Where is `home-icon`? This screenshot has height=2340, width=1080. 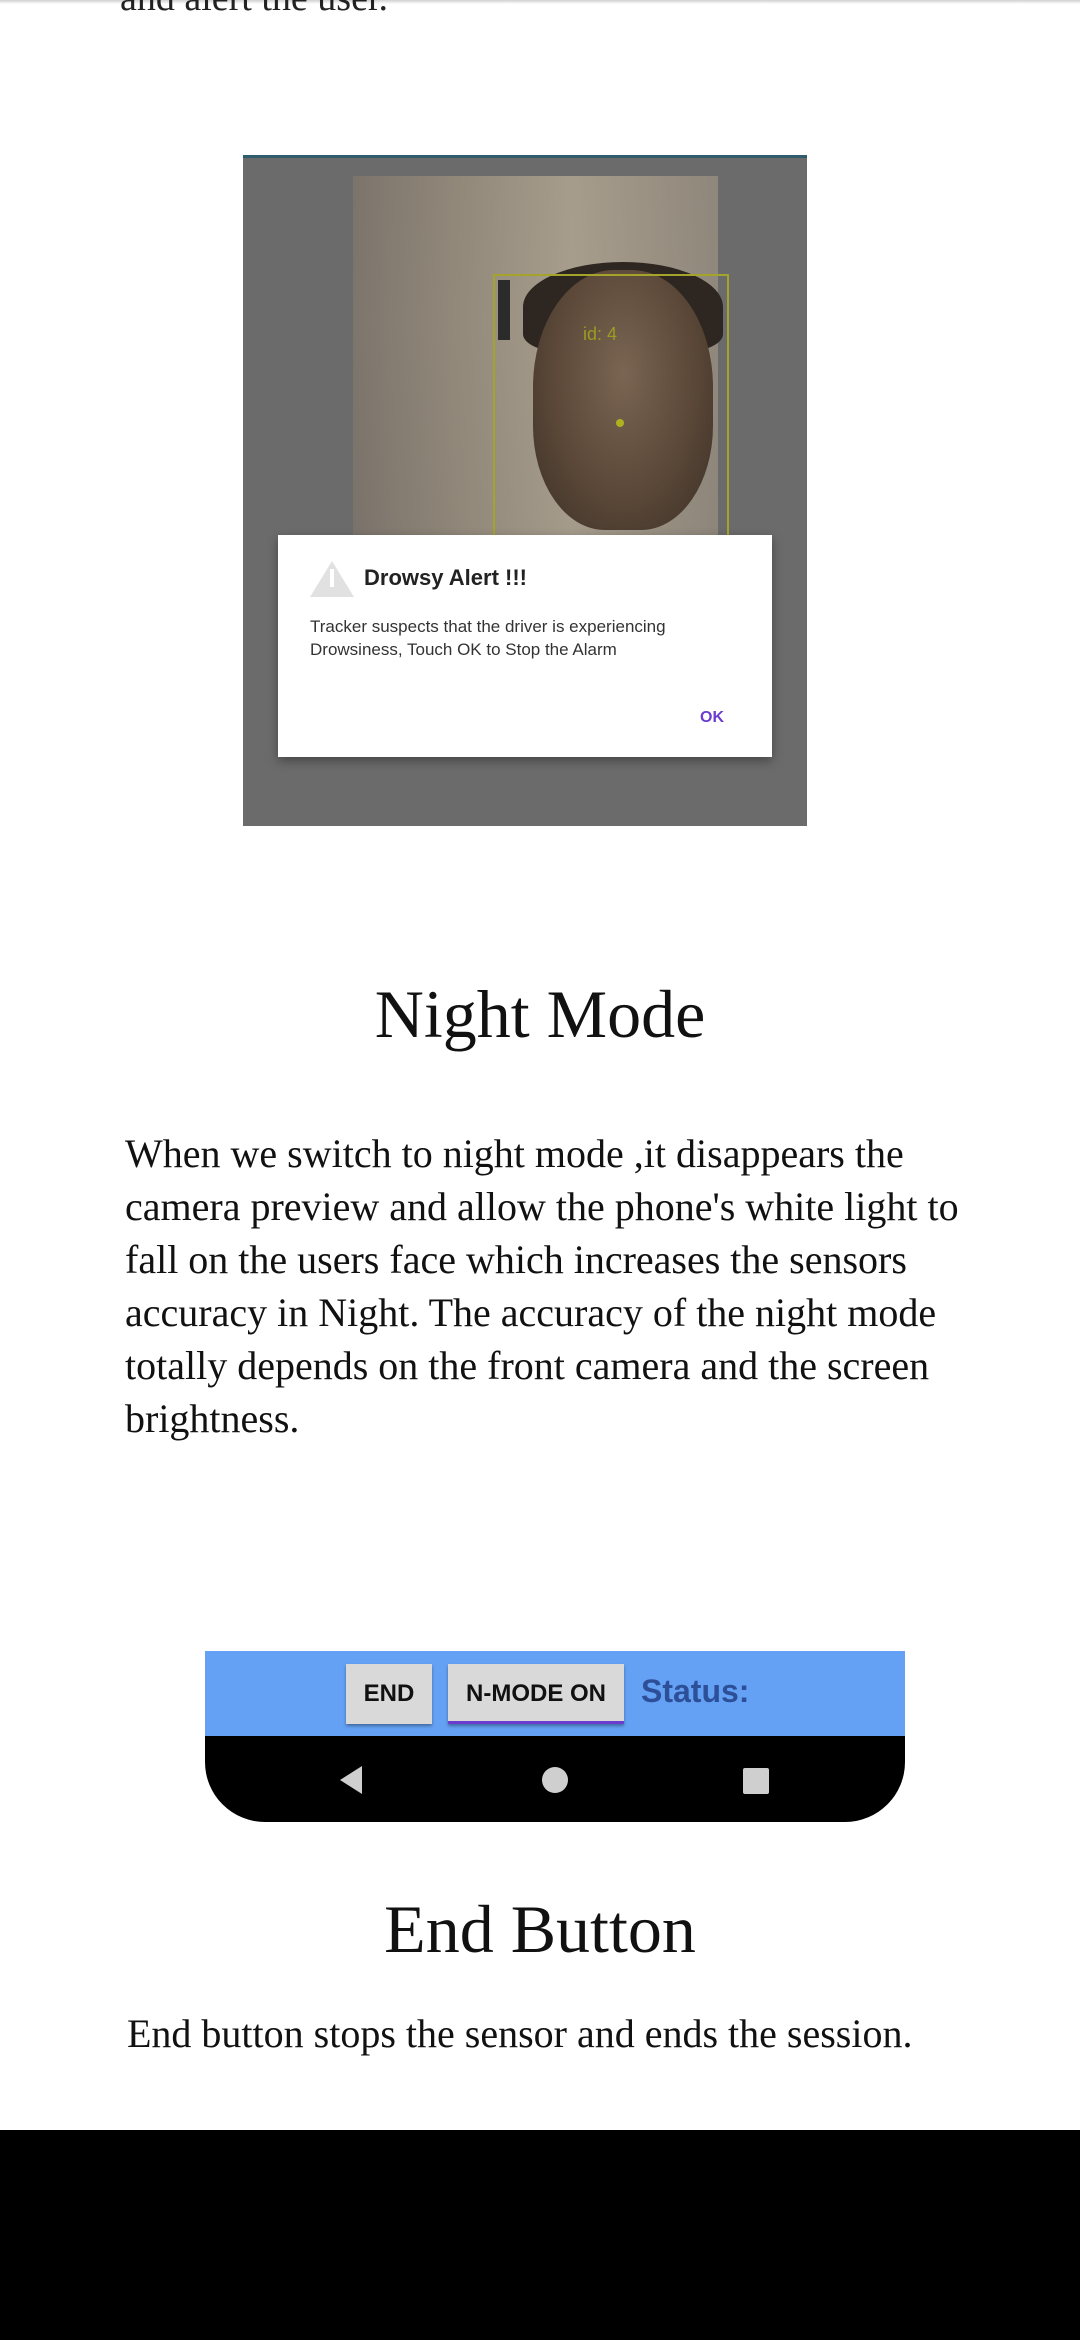 home-icon is located at coordinates (555, 1780).